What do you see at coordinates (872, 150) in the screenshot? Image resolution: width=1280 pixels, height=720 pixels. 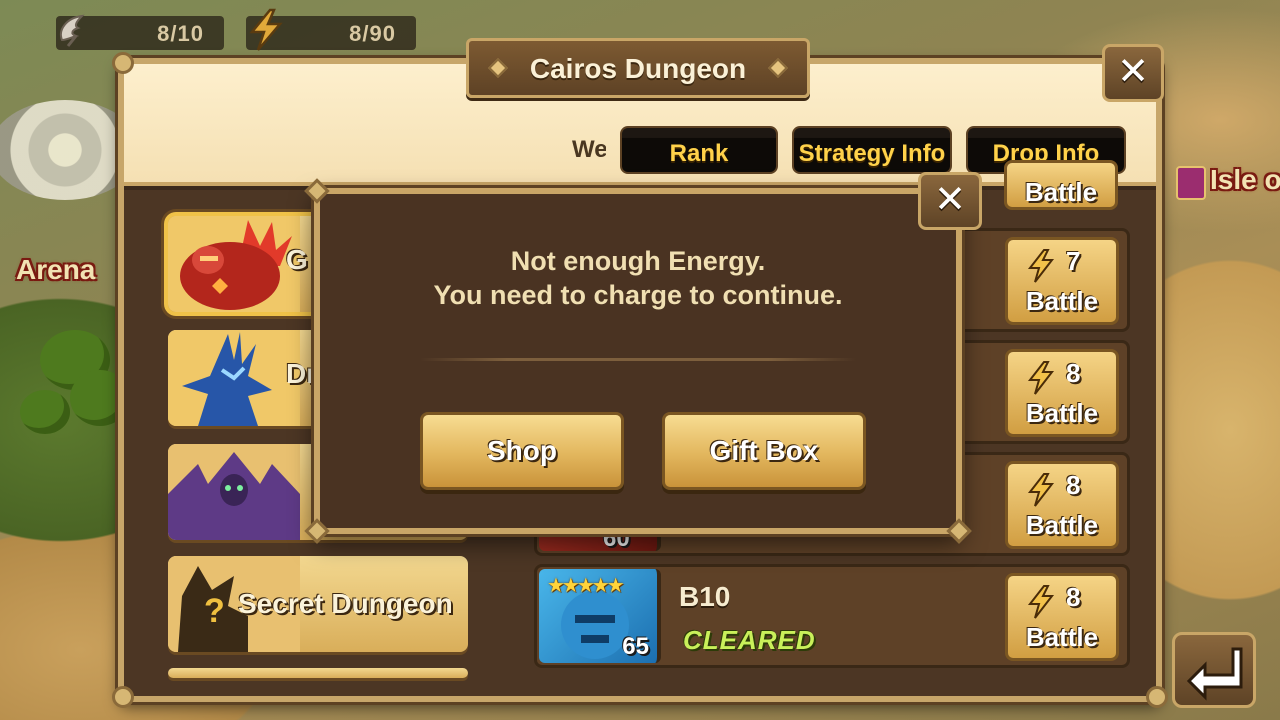 I see `strategy-info-button: Strategy Info` at bounding box center [872, 150].